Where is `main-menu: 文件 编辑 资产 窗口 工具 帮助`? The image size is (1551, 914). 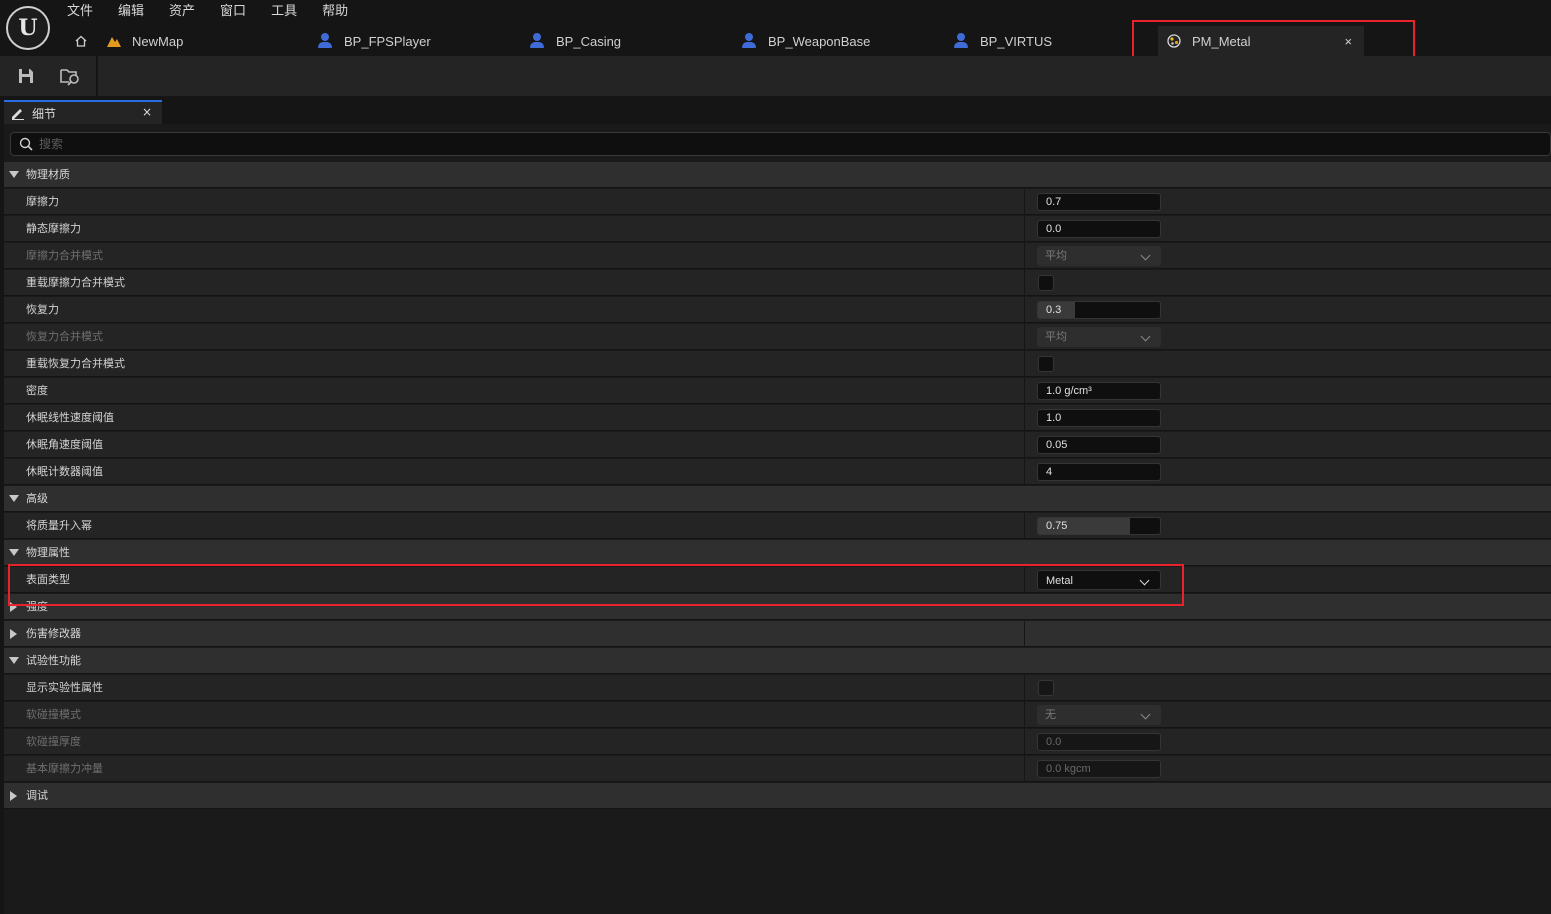
main-menu: 文件 编辑 资产 窗口 工具 帮助 is located at coordinates (219, 12).